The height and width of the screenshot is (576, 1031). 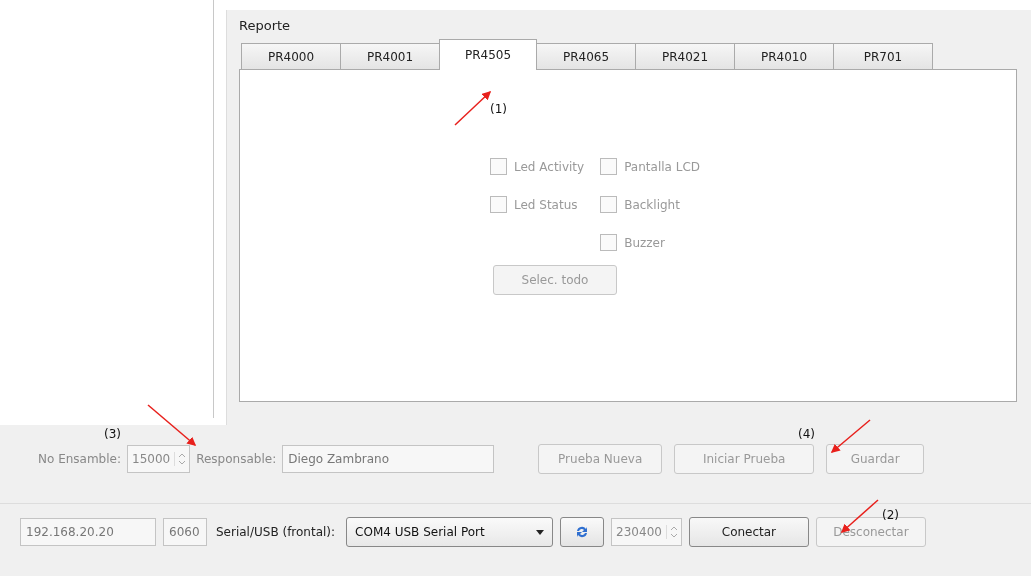 I want to click on responsible-label: Responsable:, so click(x=236, y=459).